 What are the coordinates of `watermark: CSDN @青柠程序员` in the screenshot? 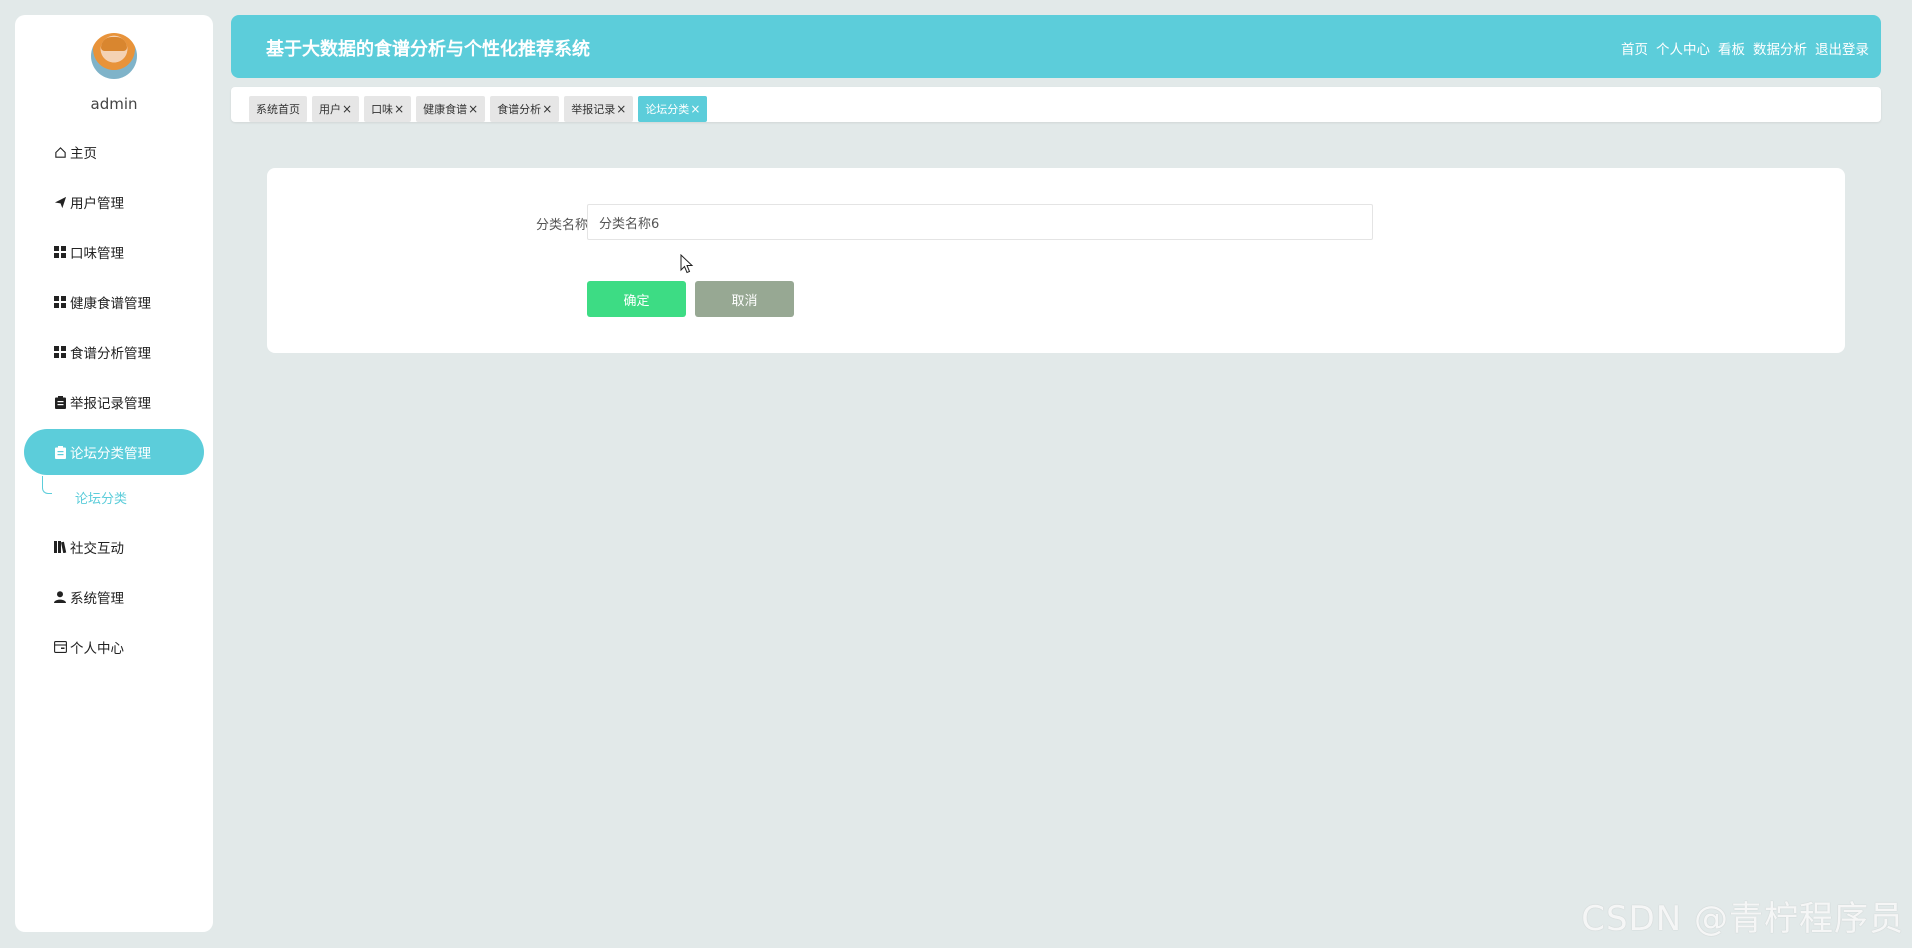 It's located at (1742, 919).